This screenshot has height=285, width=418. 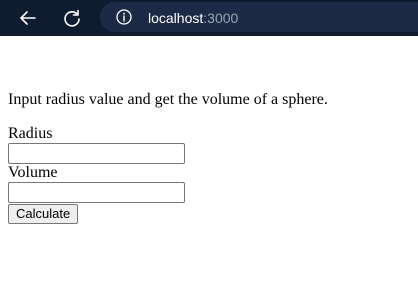 I want to click on radius-label: Radius, so click(x=30, y=133).